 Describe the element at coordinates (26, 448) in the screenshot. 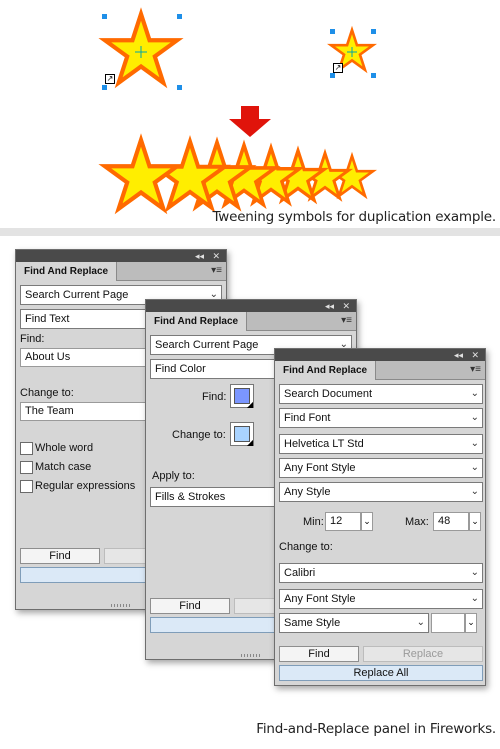

I see `whole-word-checkbox` at that location.